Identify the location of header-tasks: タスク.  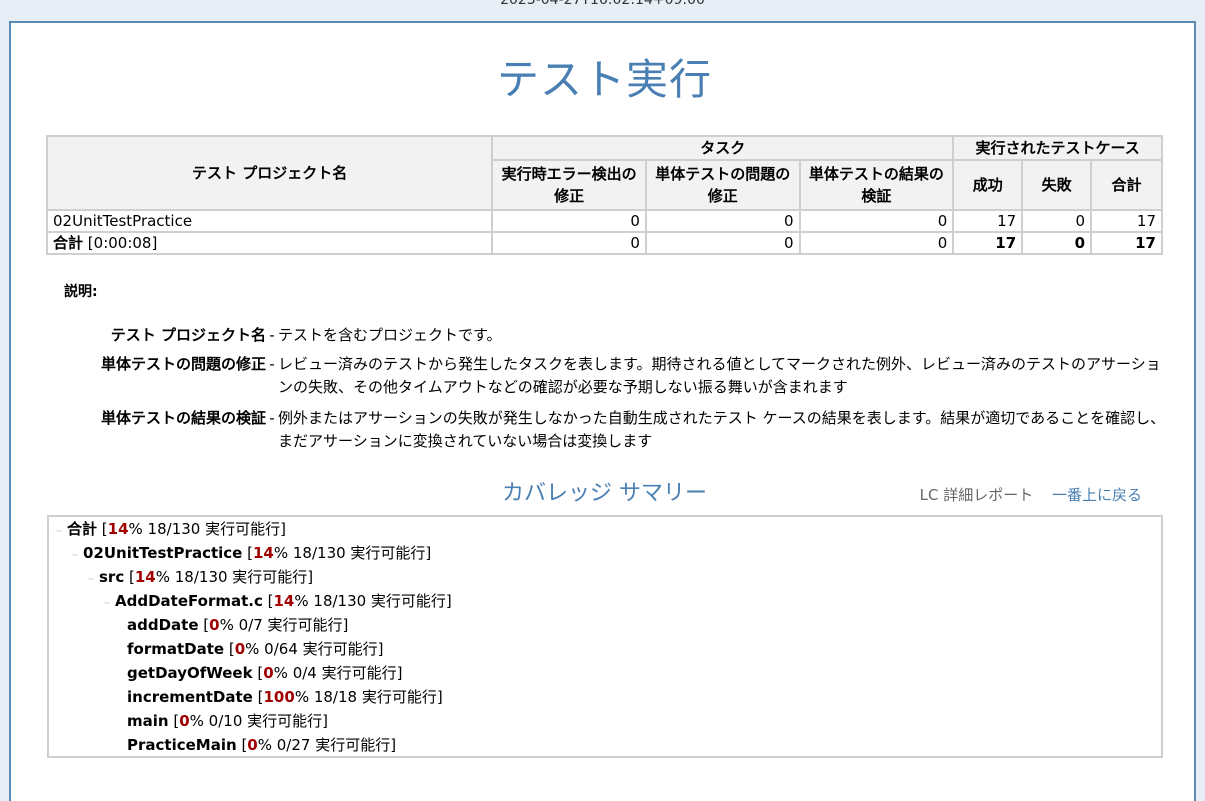
(723, 148).